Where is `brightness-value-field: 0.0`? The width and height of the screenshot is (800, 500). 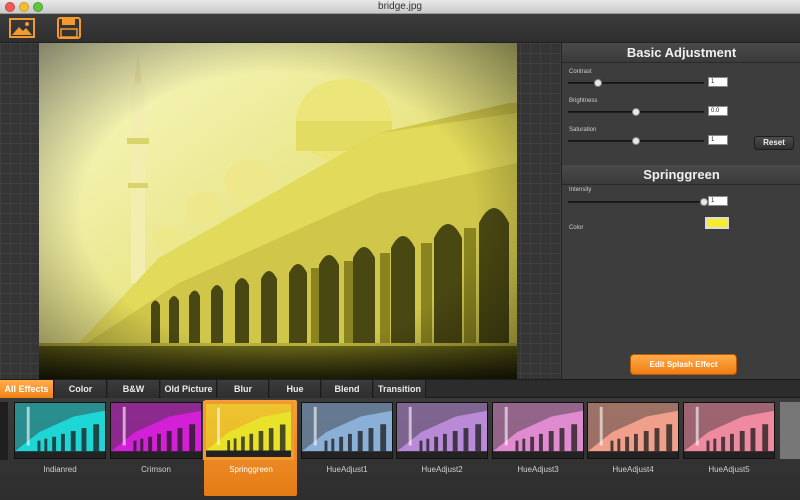
brightness-value-field: 0.0 is located at coordinates (718, 111).